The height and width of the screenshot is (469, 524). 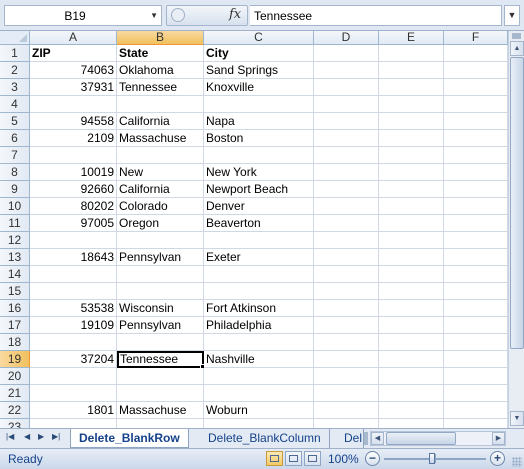 I want to click on cell-c22: Woburn, so click(x=259, y=410).